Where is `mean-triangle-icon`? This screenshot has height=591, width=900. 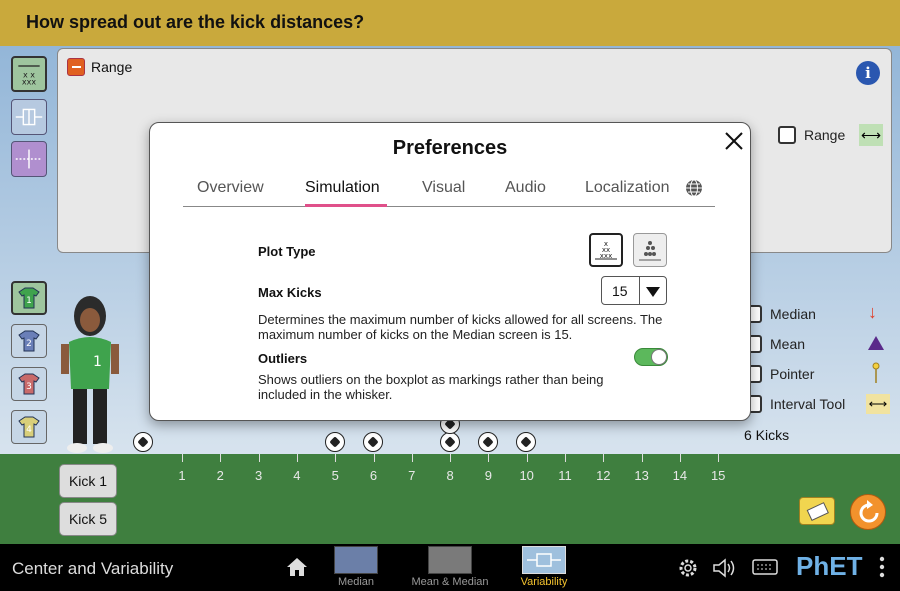 mean-triangle-icon is located at coordinates (876, 343).